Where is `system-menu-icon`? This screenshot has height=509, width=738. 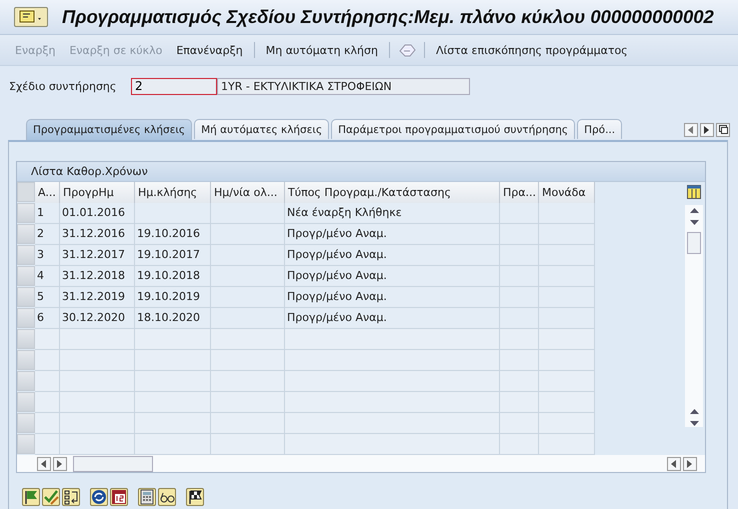 system-menu-icon is located at coordinates (31, 17).